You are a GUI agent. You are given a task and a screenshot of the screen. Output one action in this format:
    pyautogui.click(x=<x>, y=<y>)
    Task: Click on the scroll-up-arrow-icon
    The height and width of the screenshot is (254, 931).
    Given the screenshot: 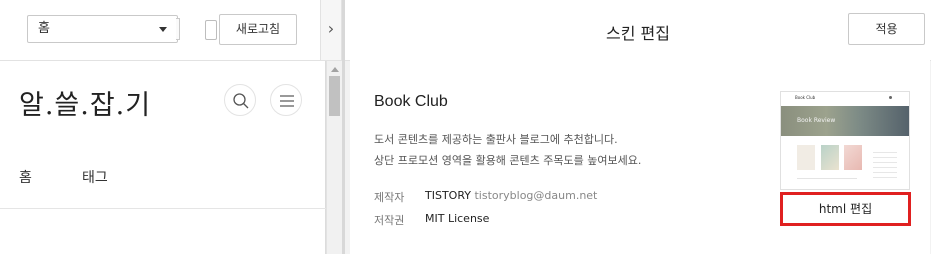 What is the action you would take?
    pyautogui.click(x=335, y=69)
    